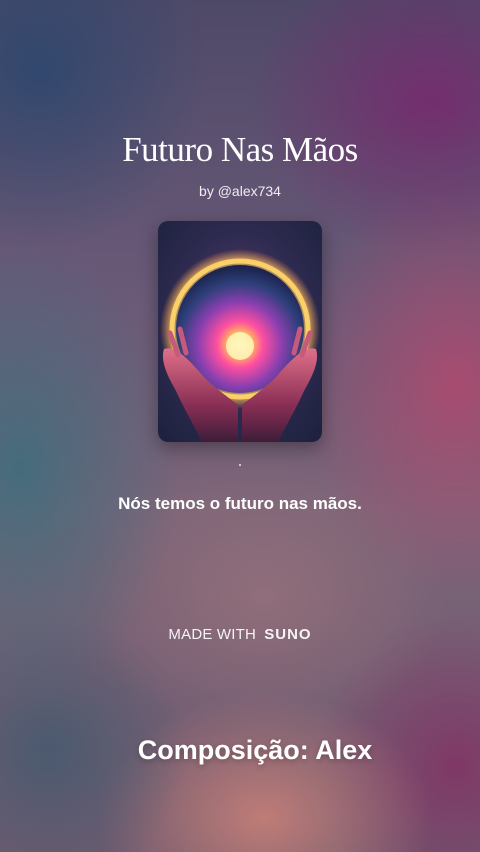 This screenshot has width=480, height=852. I want to click on made-with-suno-badge: MADE WITH SUNO, so click(240, 634).